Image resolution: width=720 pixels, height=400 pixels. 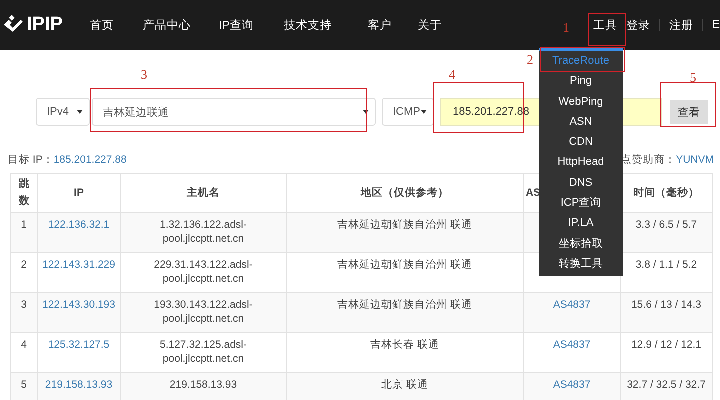 I want to click on annotation-number: 1, so click(x=566, y=28).